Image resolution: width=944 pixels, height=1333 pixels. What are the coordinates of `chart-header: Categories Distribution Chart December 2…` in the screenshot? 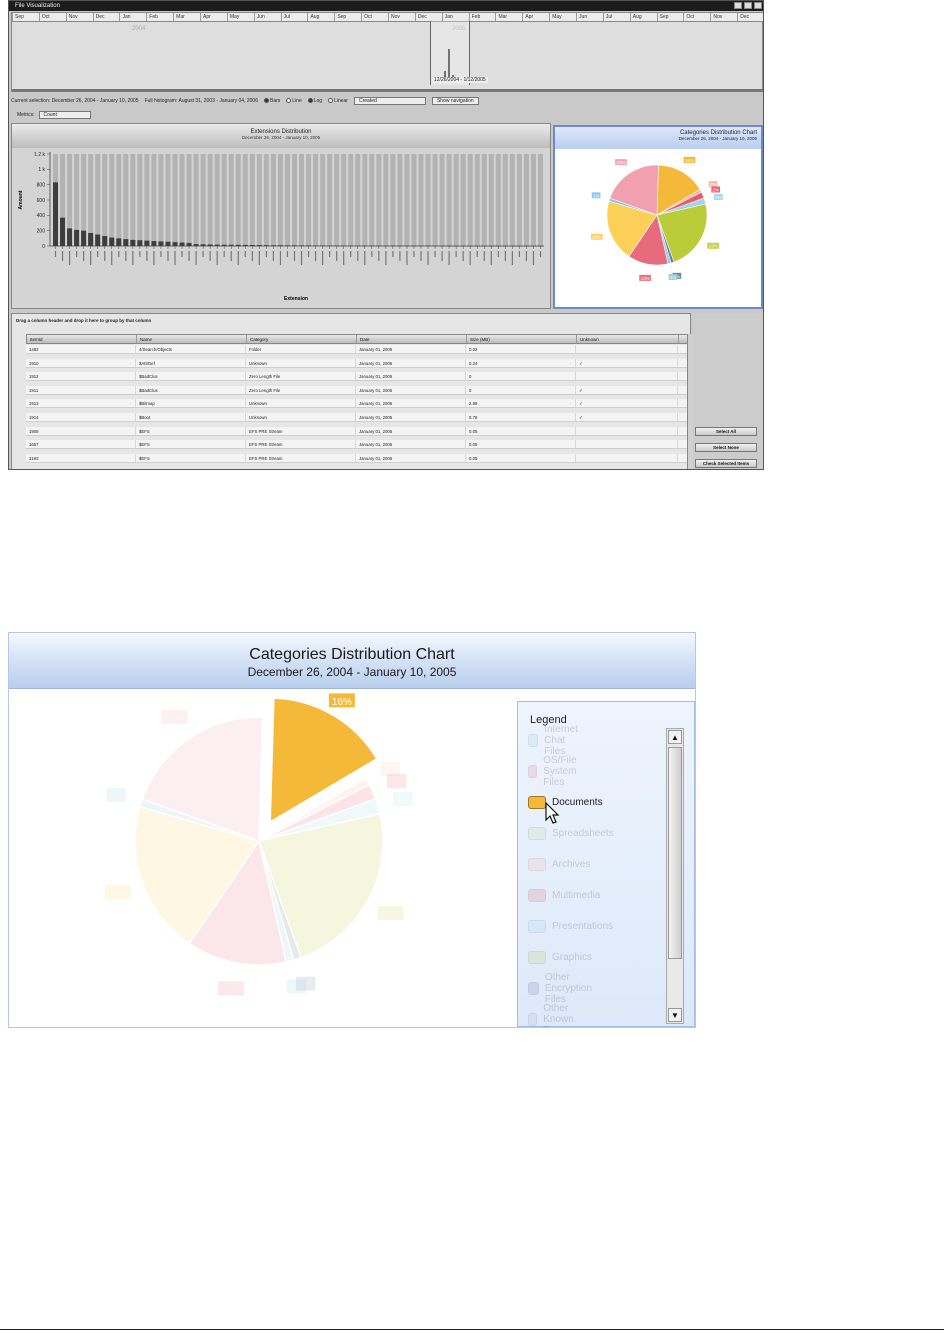 It's located at (352, 661).